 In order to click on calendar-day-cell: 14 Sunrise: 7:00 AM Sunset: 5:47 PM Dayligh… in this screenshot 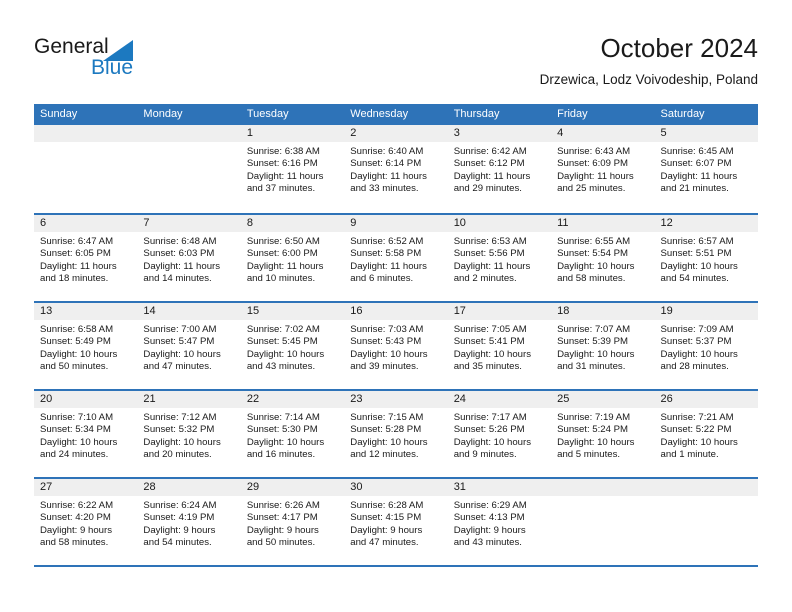, I will do `click(189, 346)`.